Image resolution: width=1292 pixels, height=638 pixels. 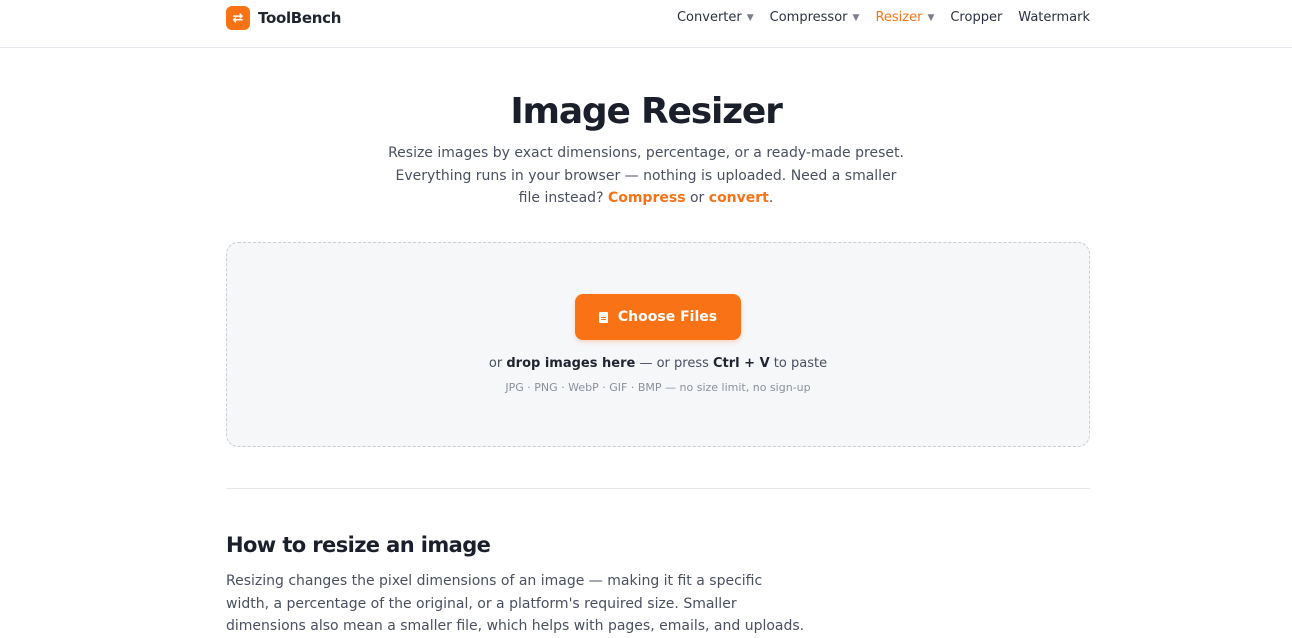 What do you see at coordinates (238, 18) in the screenshot?
I see `swap-arrows-icon: ⇄` at bounding box center [238, 18].